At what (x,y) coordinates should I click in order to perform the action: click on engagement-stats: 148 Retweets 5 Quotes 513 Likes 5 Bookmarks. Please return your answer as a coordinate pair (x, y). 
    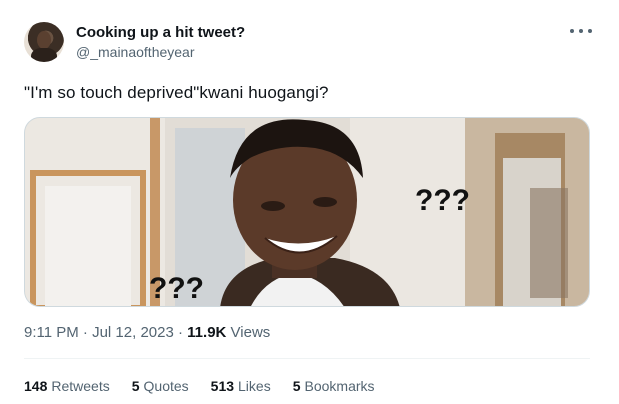
    Looking at the image, I should click on (210, 386).